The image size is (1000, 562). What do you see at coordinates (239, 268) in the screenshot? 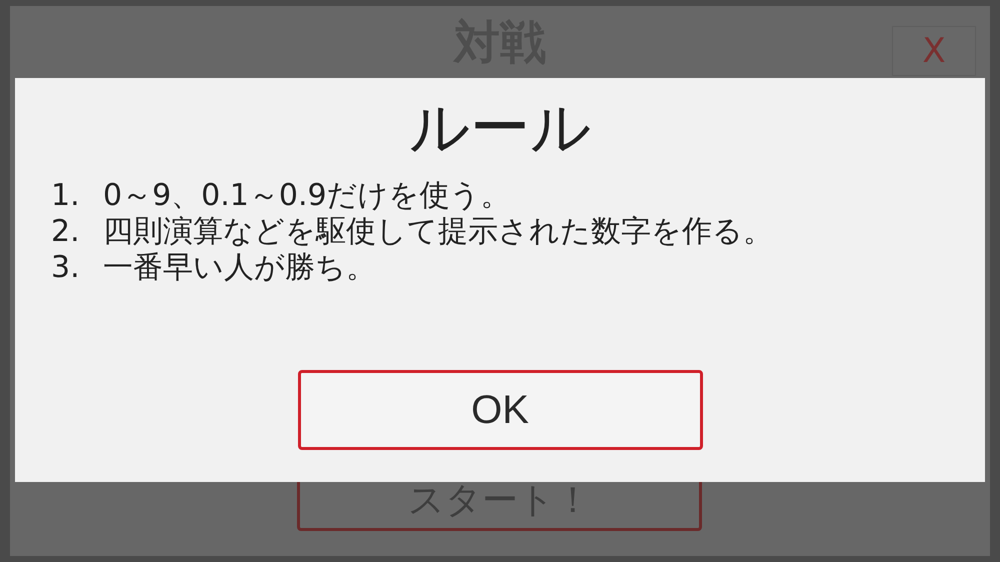
I see `rule-text: 一番早い人が勝ち。` at bounding box center [239, 268].